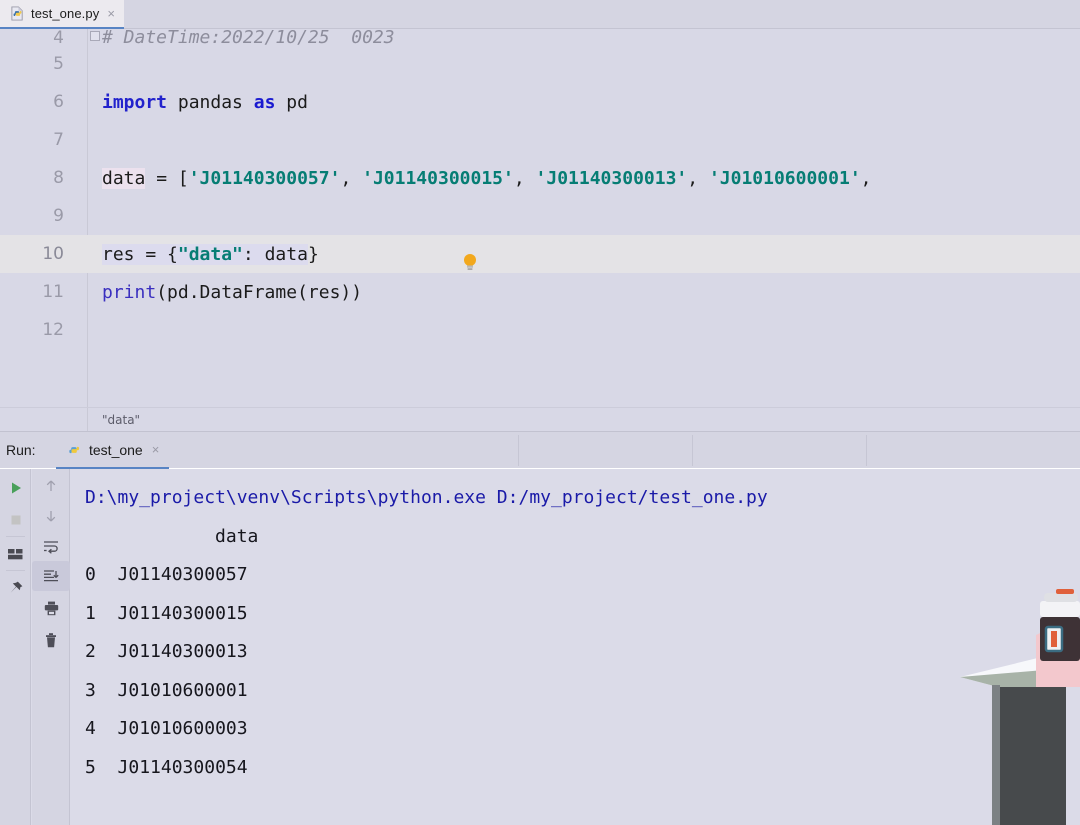 The image size is (1080, 825). I want to click on brace-close: }, so click(313, 254).